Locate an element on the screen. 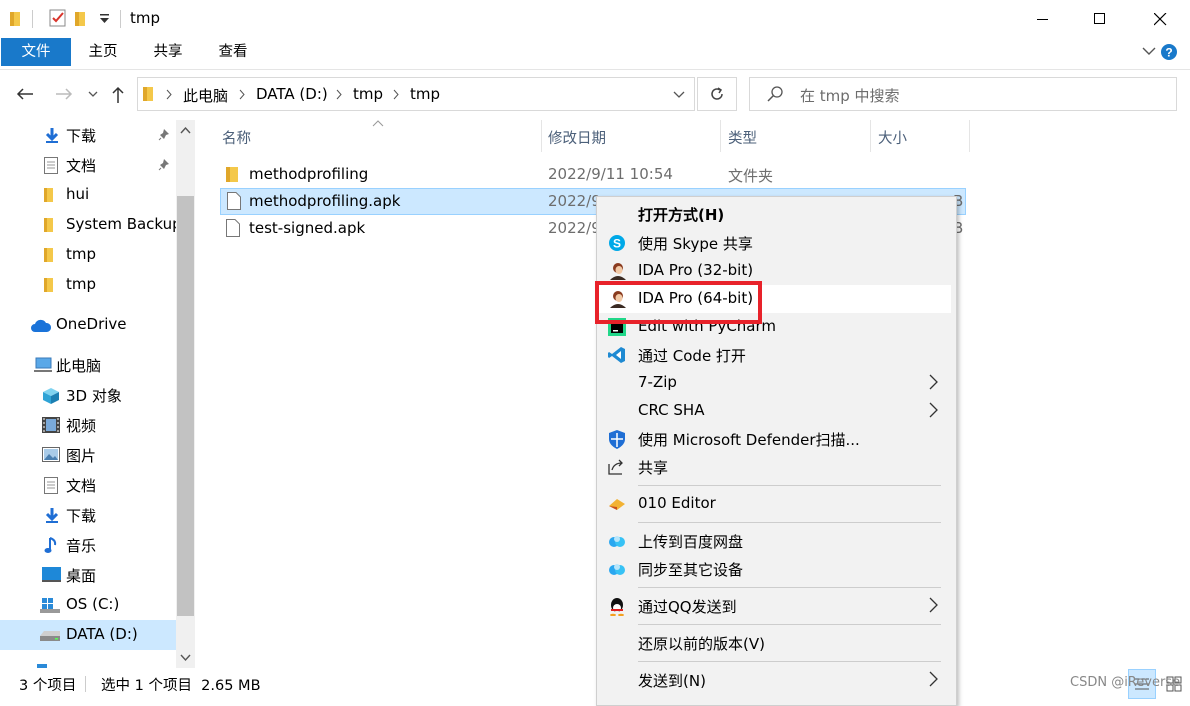 This screenshot has width=1190, height=706. menu-item-send-to: 发送到(N) is located at coordinates (774, 680).